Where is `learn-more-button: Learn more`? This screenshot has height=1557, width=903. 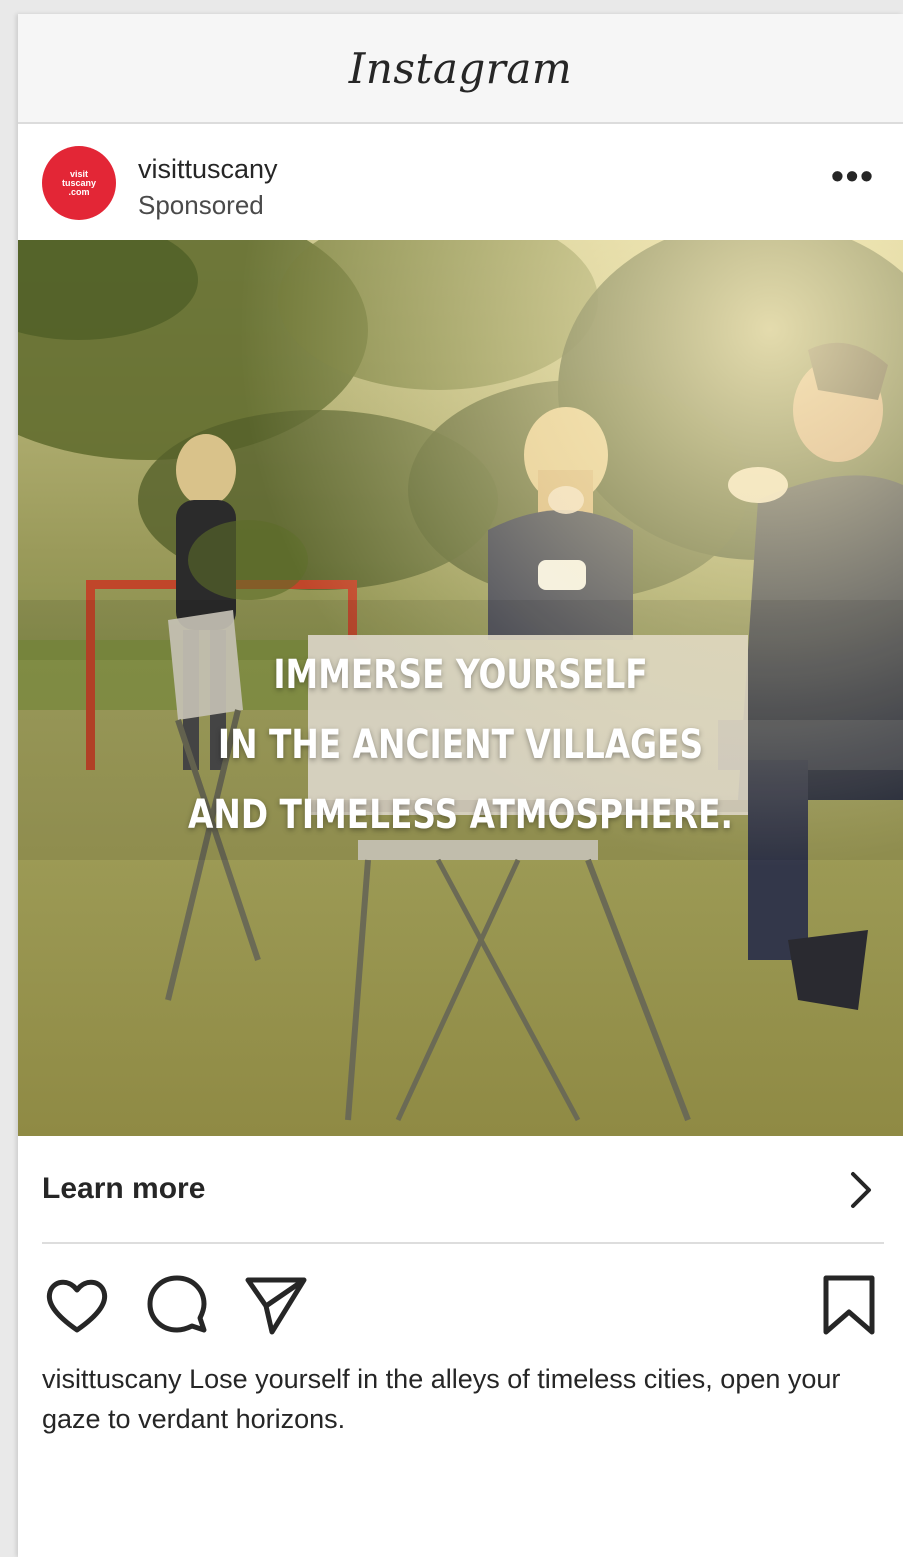
learn-more-button: Learn more is located at coordinates (460, 1189).